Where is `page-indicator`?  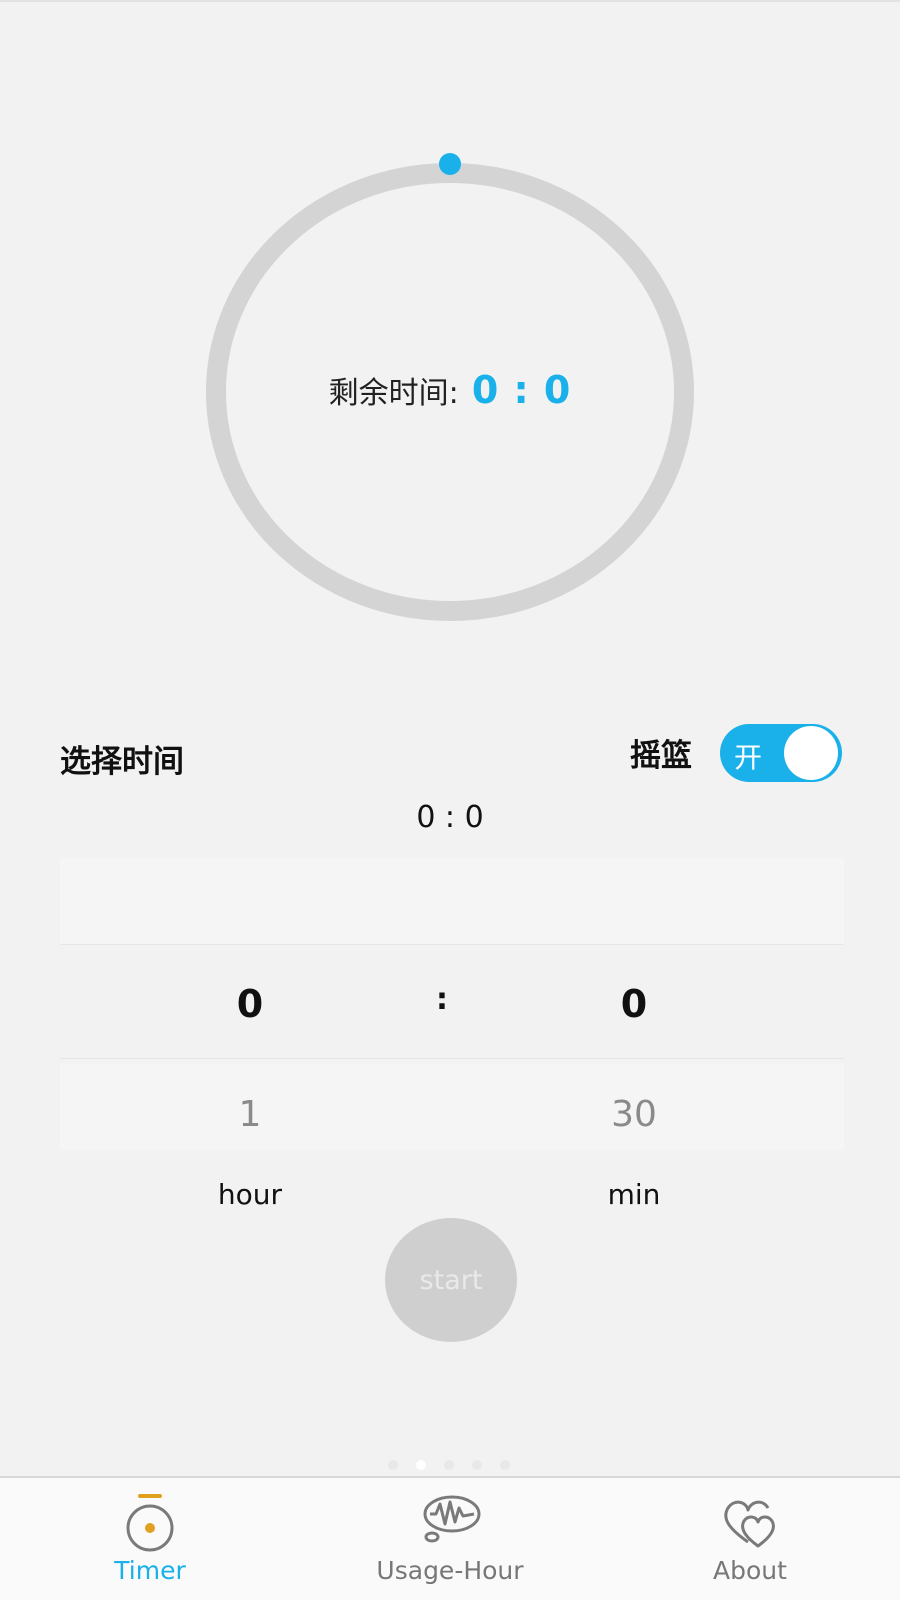
page-indicator is located at coordinates (449, 1466).